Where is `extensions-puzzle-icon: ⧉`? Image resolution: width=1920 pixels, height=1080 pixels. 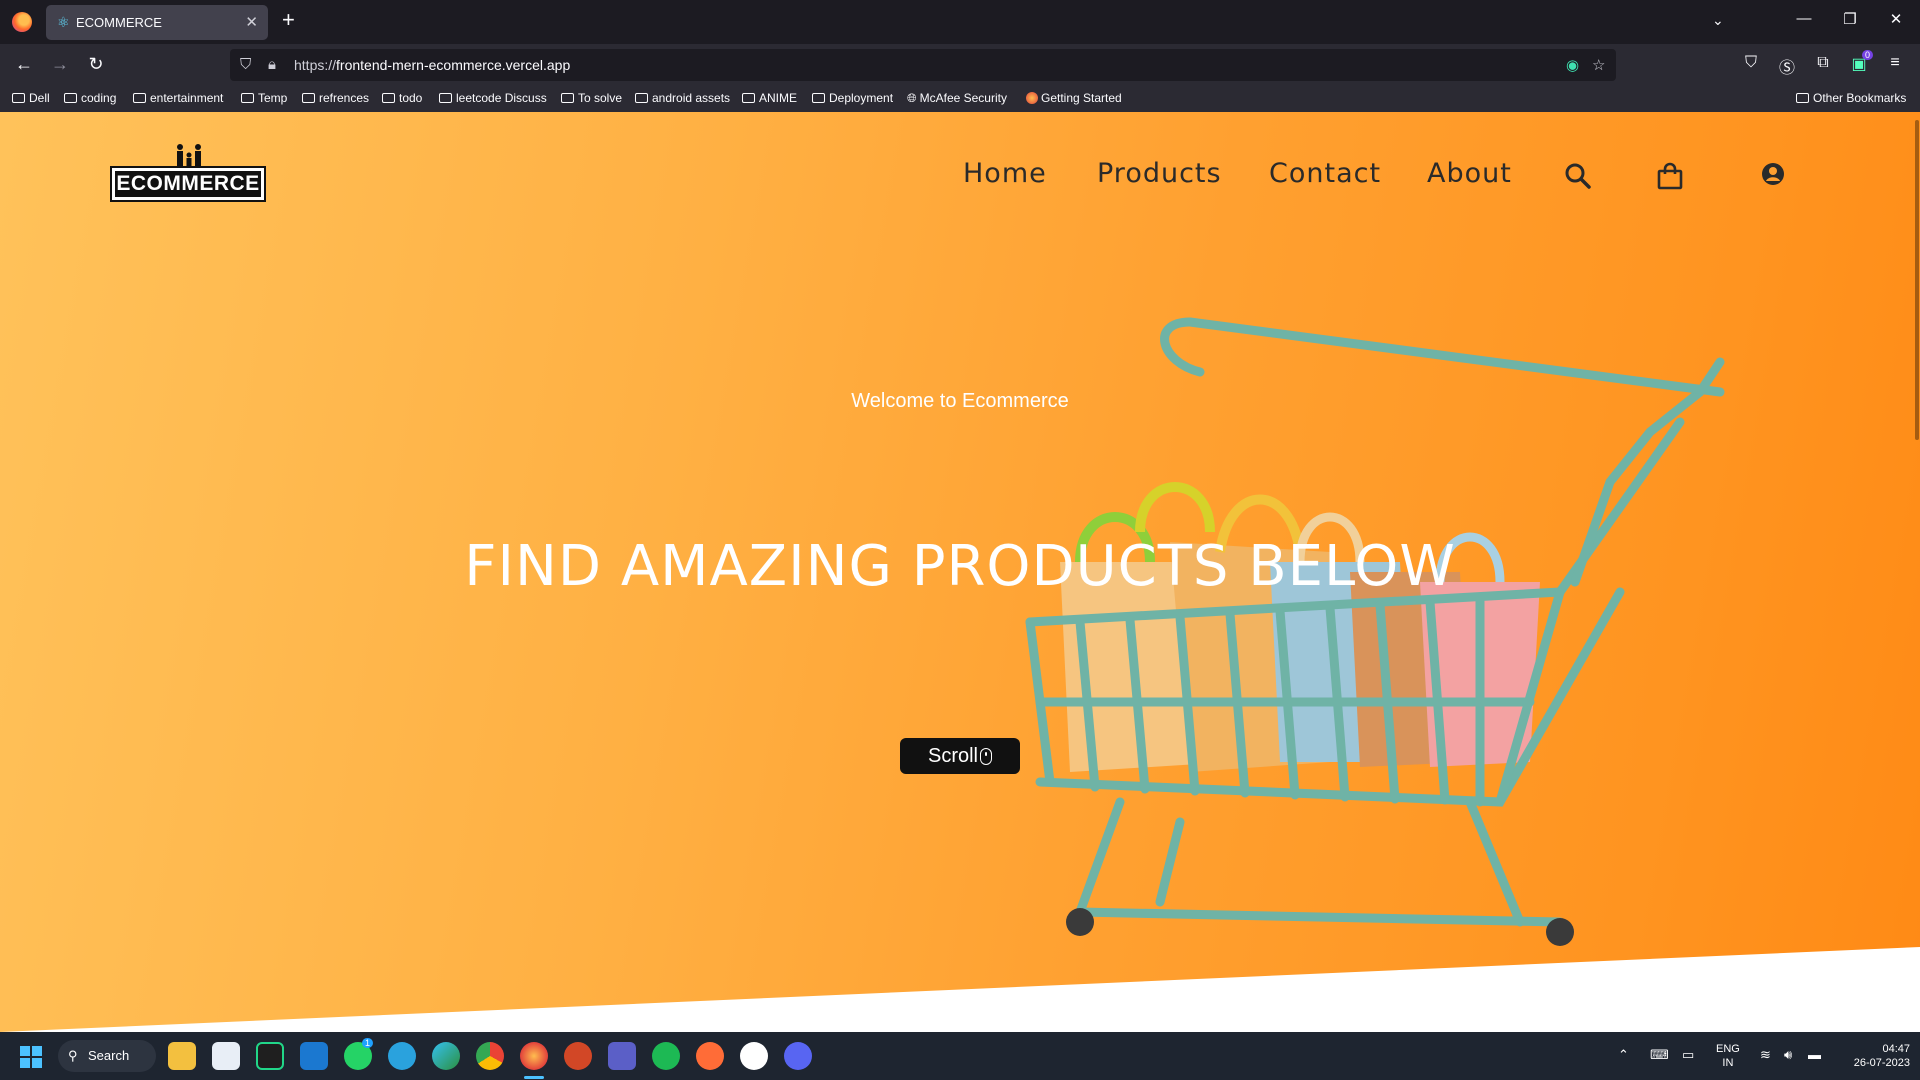 extensions-puzzle-icon: ⧉ is located at coordinates (1823, 63).